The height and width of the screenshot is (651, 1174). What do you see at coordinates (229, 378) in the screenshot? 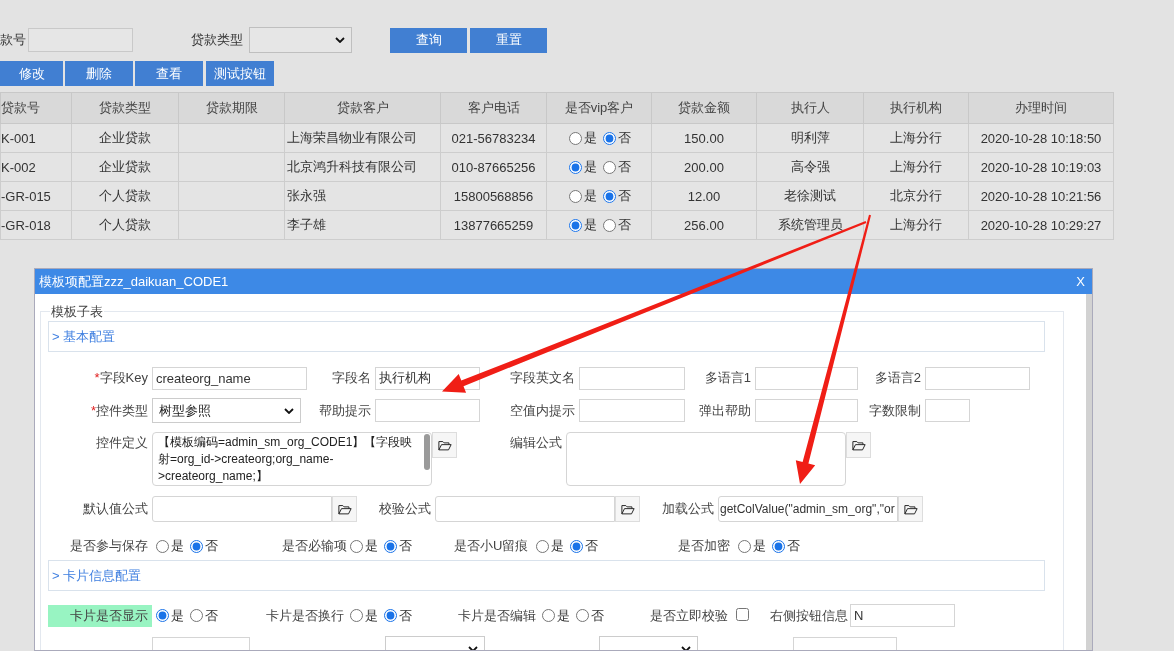
I see `text-field: createorg_name` at bounding box center [229, 378].